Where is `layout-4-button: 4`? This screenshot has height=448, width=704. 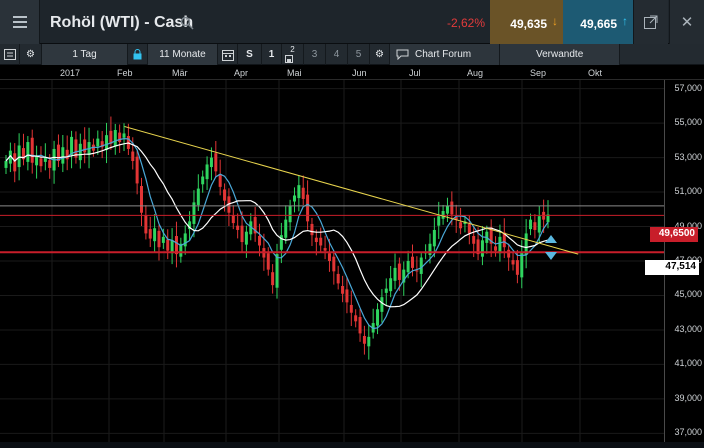 layout-4-button: 4 is located at coordinates (337, 54).